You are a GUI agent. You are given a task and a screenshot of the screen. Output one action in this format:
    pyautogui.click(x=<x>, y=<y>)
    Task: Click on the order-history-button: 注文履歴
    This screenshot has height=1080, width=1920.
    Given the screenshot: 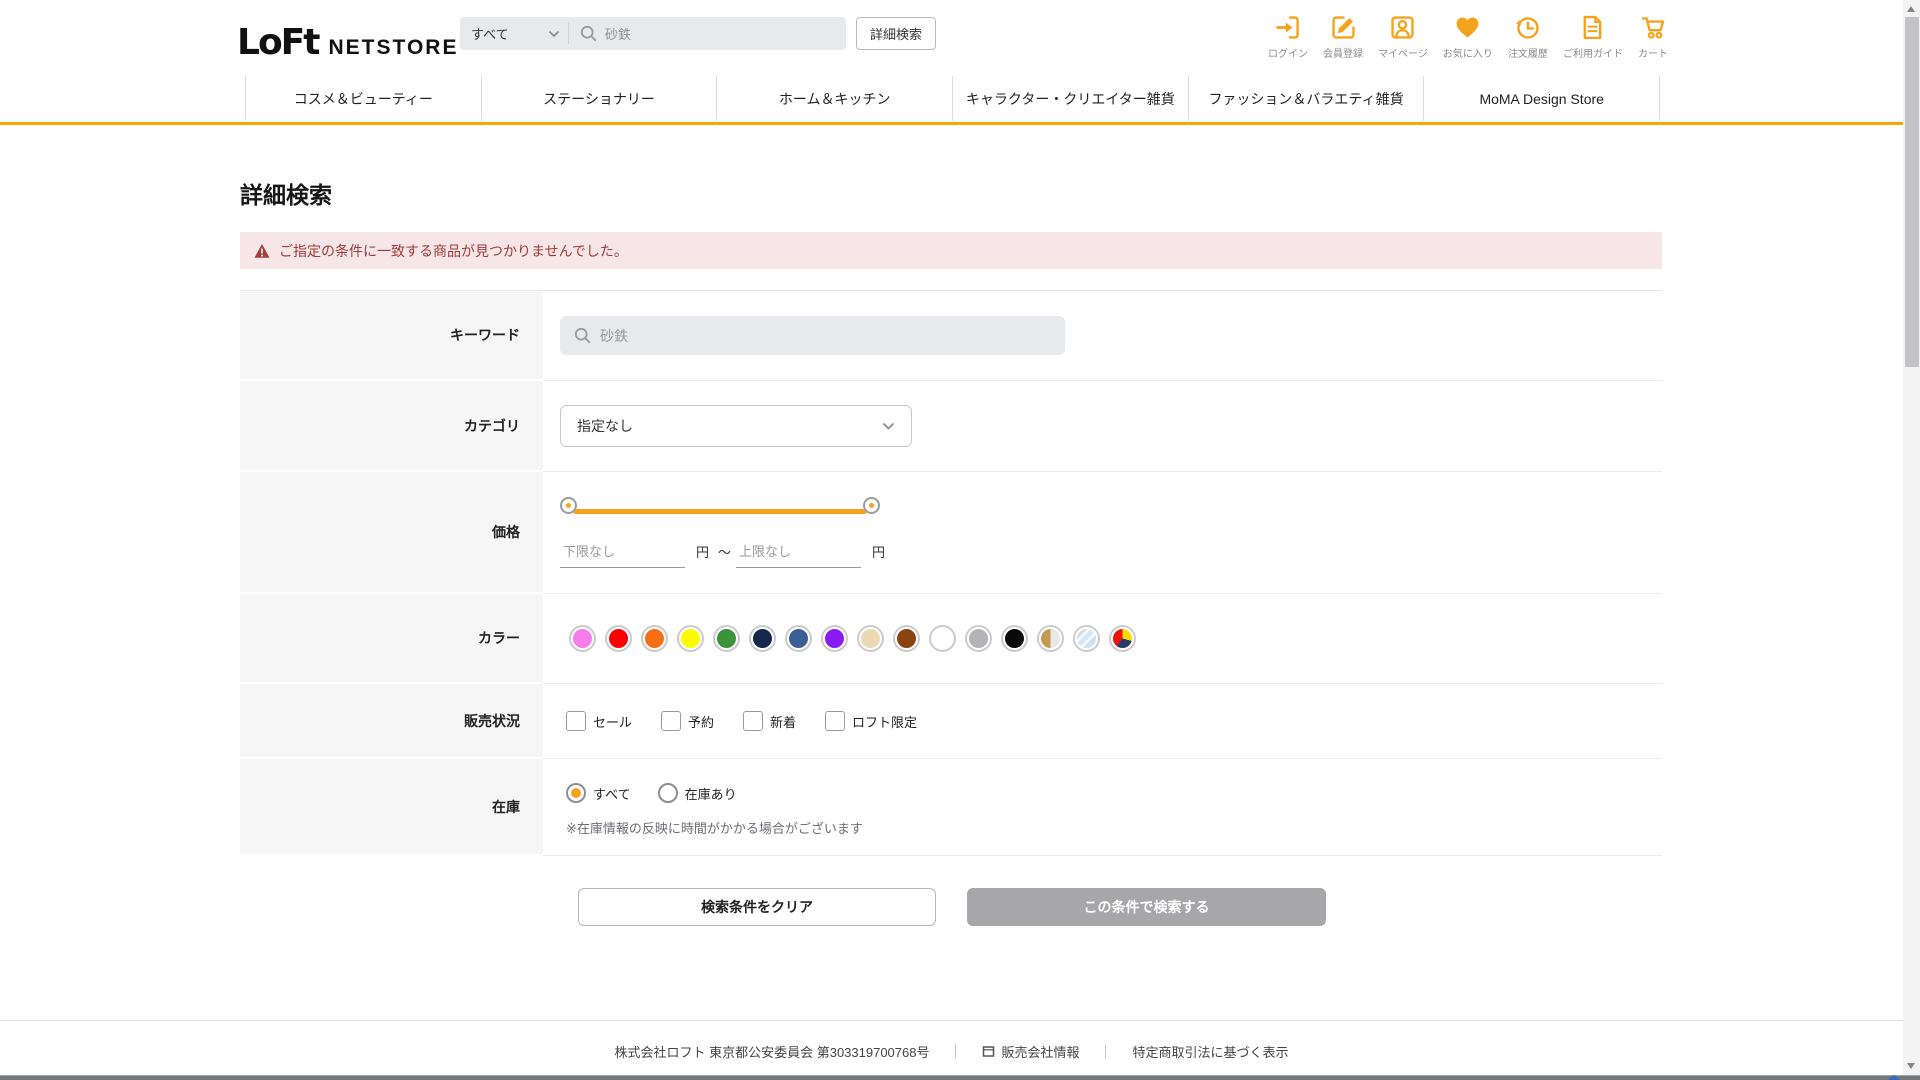 What is the action you would take?
    pyautogui.click(x=1528, y=36)
    